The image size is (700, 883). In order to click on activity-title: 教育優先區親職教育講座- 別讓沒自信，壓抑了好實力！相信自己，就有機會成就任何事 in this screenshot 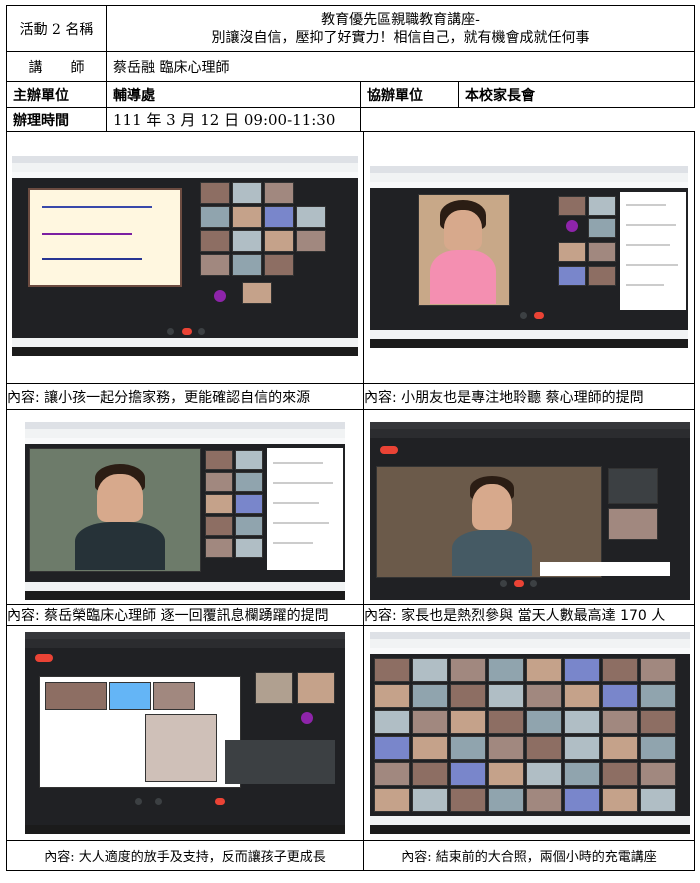, I will do `click(400, 28)`.